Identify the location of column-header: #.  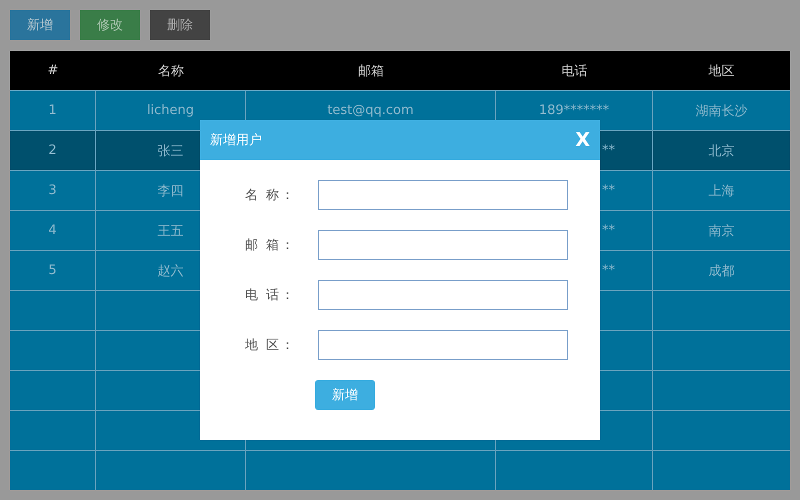
(53, 71).